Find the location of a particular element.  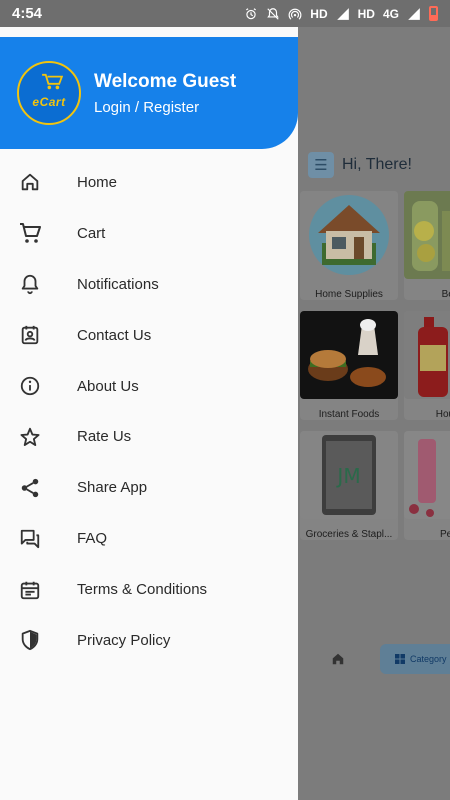

menu-item-rate-us: Rate Us is located at coordinates (149, 436).